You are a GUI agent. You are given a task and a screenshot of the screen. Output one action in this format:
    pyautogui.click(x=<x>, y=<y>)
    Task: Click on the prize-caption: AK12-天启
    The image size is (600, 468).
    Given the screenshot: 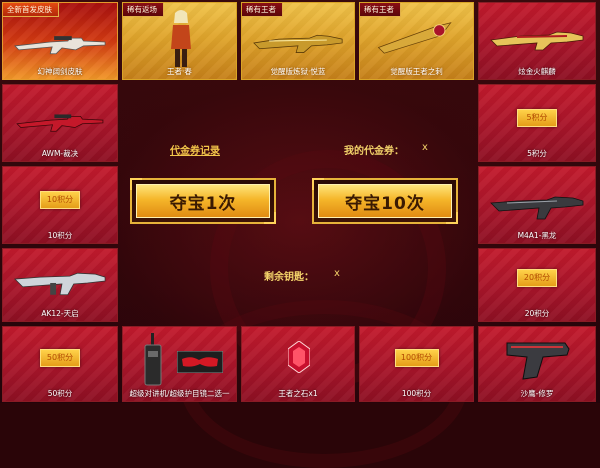 What is the action you would take?
    pyautogui.click(x=60, y=313)
    